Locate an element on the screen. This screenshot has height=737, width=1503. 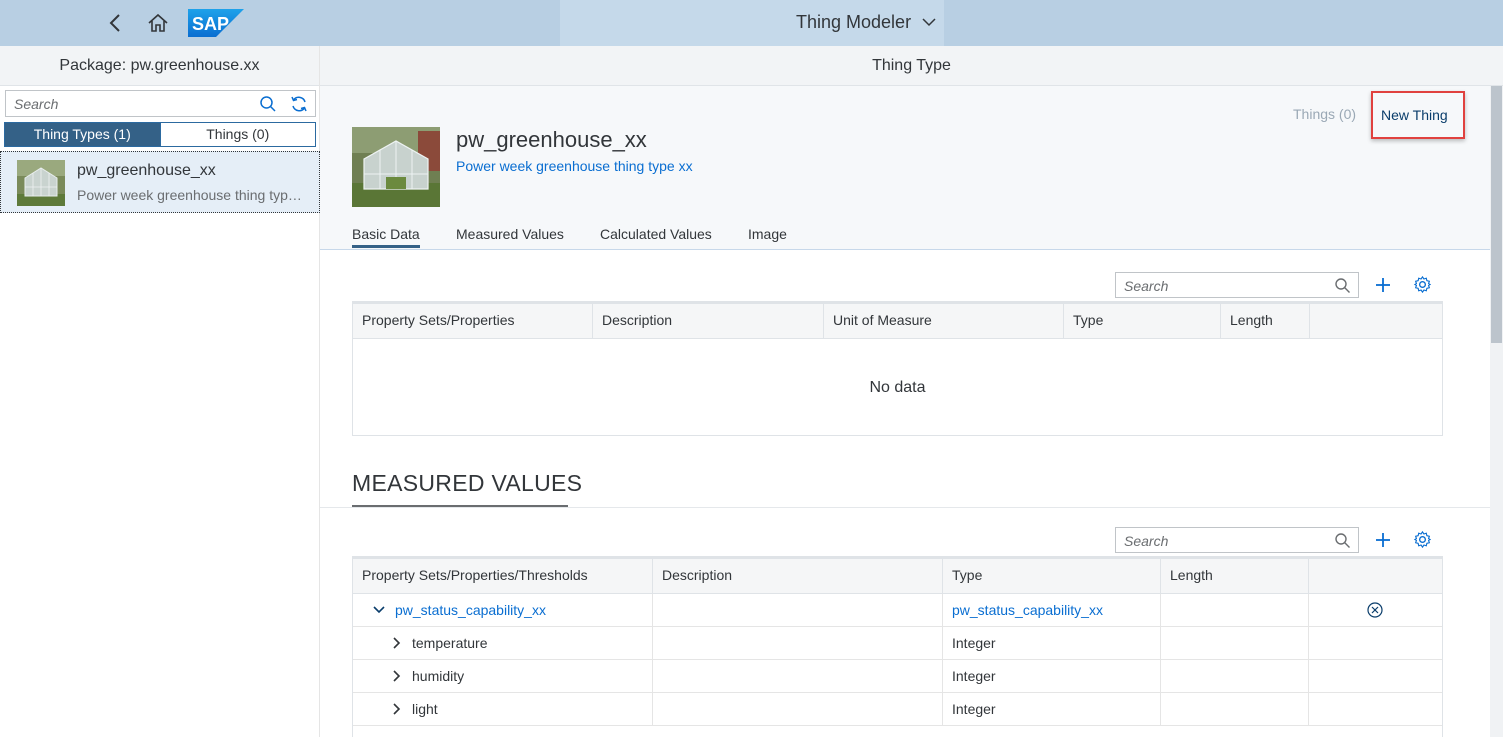
basic-data-search-field: Search is located at coordinates (1237, 285).